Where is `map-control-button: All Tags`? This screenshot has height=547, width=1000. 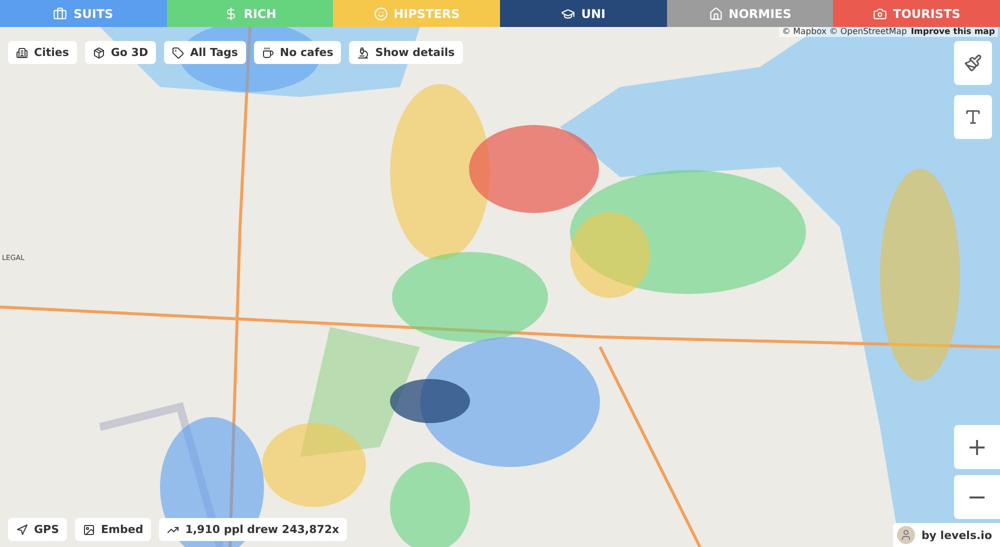
map-control-button: All Tags is located at coordinates (205, 52).